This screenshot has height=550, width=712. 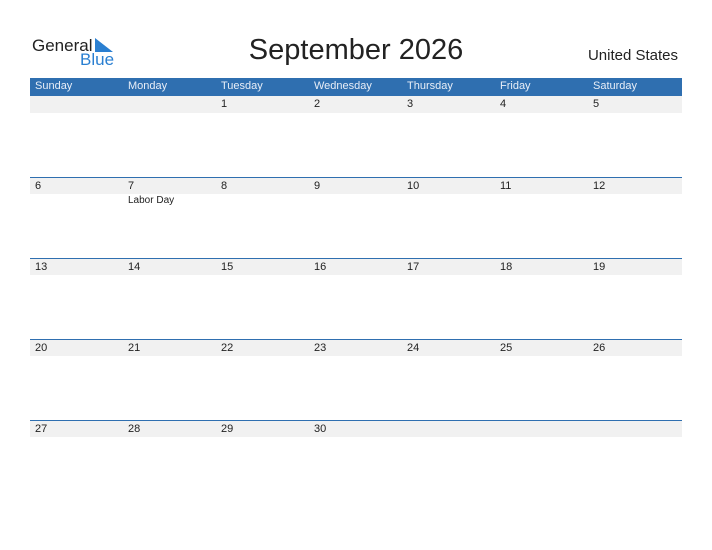 I want to click on day-cell: 5, so click(x=634, y=136).